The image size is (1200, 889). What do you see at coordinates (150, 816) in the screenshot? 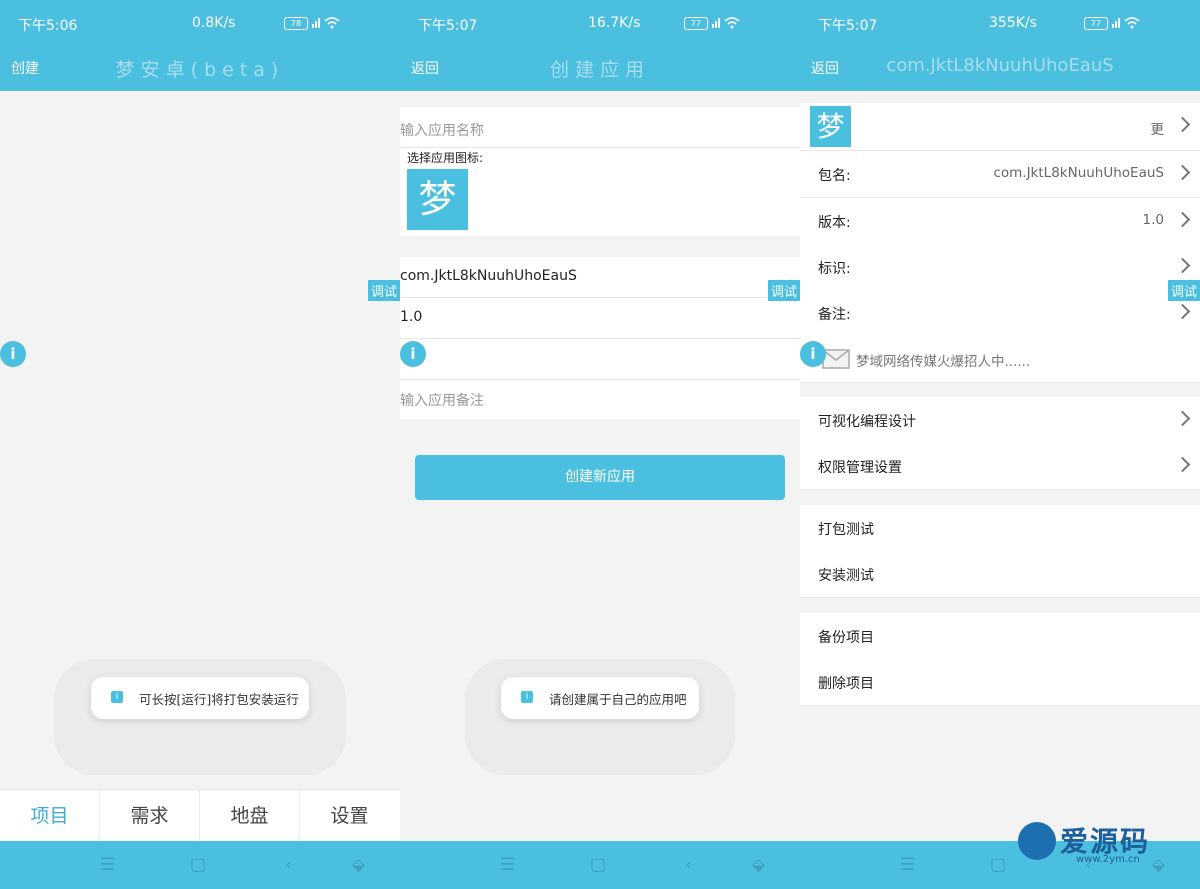
I see `tab-requirements: 需求` at bounding box center [150, 816].